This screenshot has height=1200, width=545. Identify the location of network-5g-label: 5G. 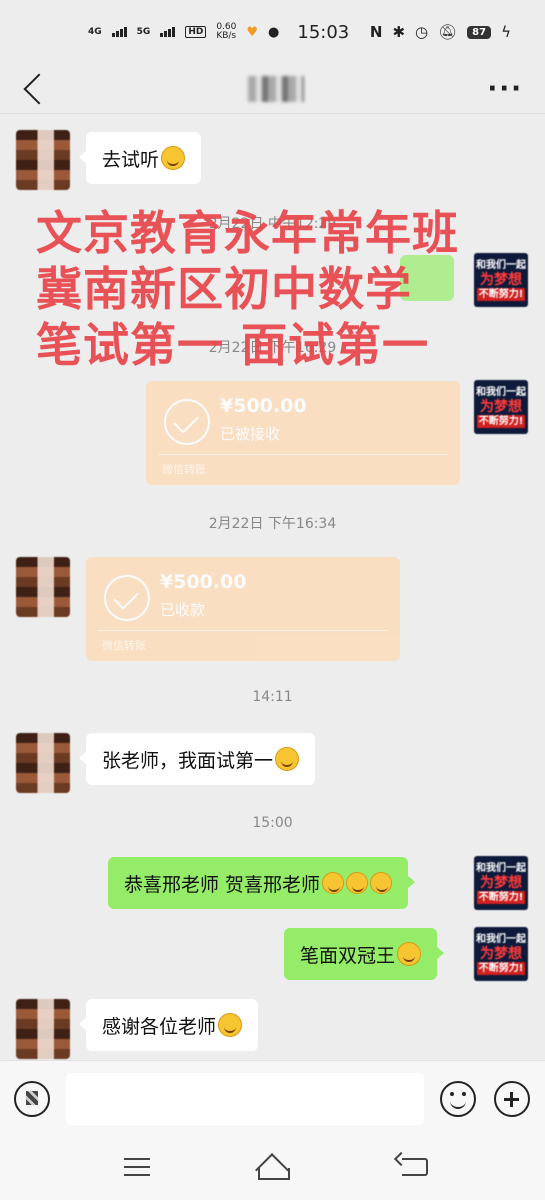
(143, 31).